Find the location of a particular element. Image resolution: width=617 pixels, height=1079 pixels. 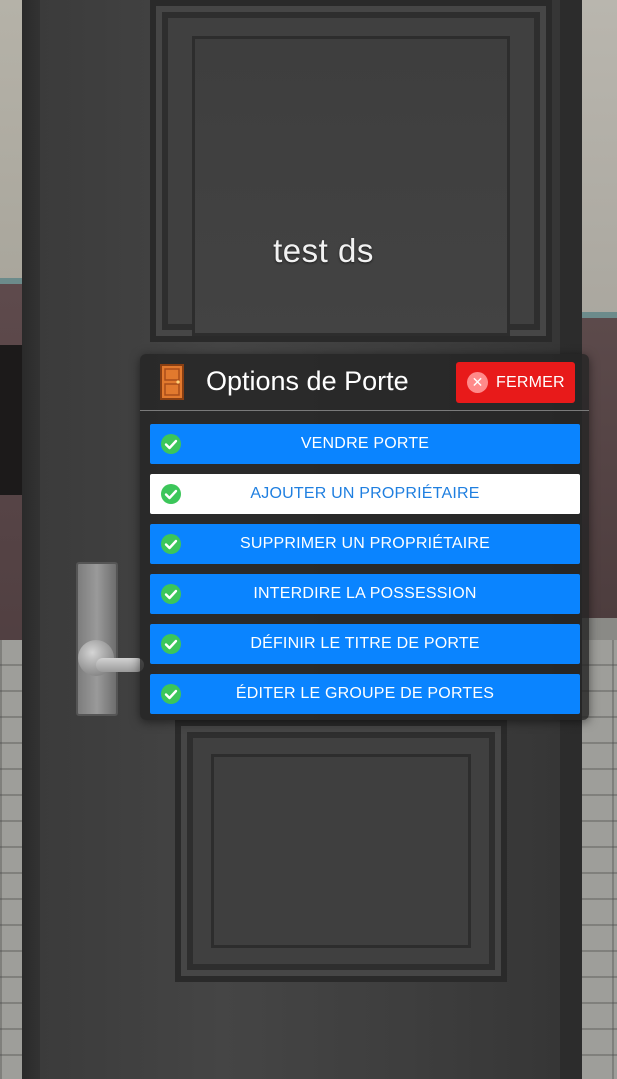

option-label: DÉFINIR LE TITRE DE PORTE is located at coordinates (365, 643).